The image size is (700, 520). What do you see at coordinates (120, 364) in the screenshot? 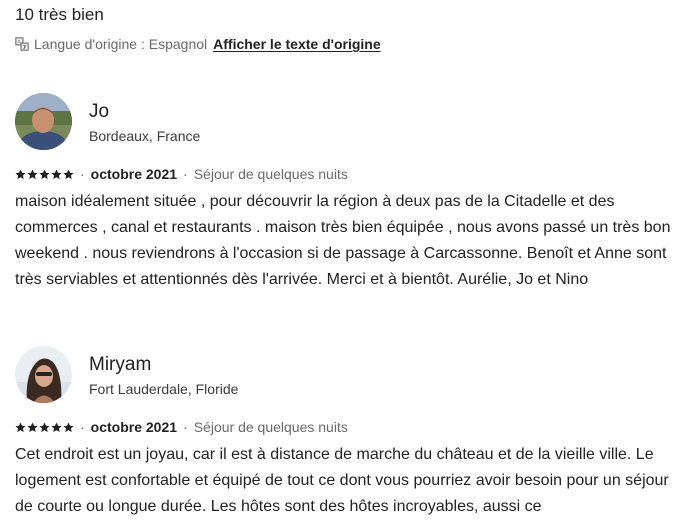
I see `reviewer-name: Miryam` at bounding box center [120, 364].